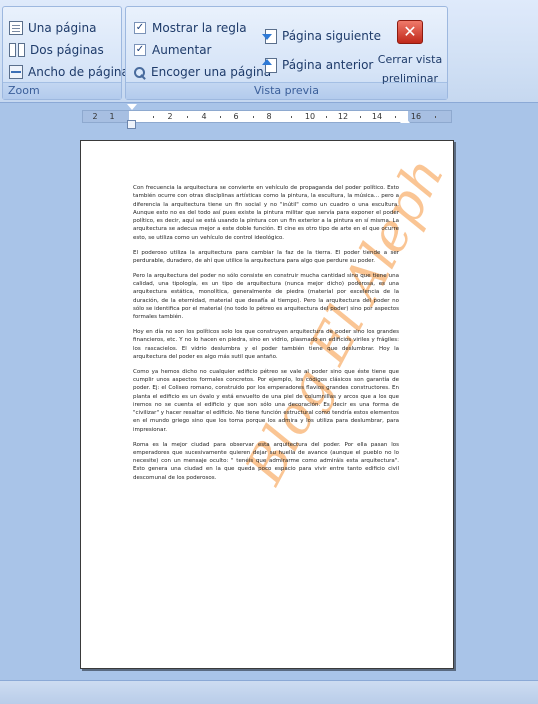 This screenshot has width=538, height=704. I want to click on ruler-tick: 14, so click(377, 116).